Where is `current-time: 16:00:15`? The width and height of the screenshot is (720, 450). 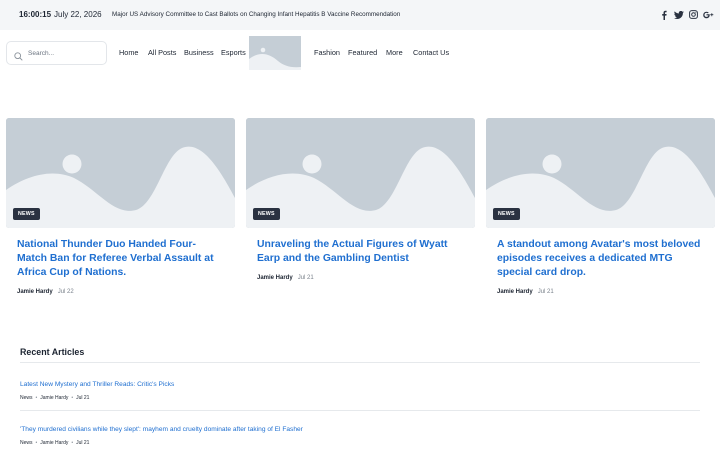
current-time: 16:00:15 is located at coordinates (35, 14).